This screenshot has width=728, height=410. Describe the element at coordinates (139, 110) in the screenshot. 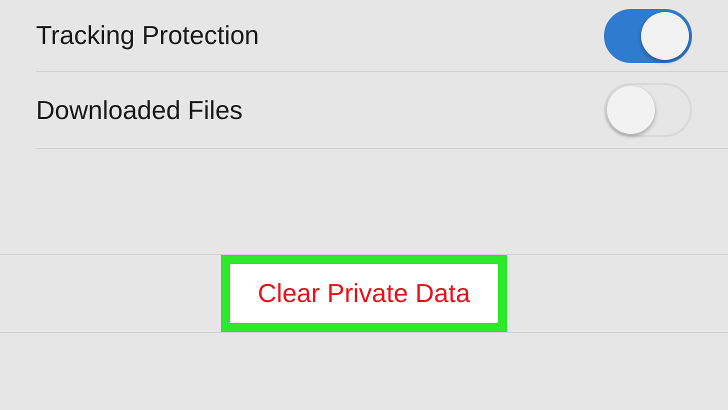

I see `setting-label: Downloaded Files` at that location.